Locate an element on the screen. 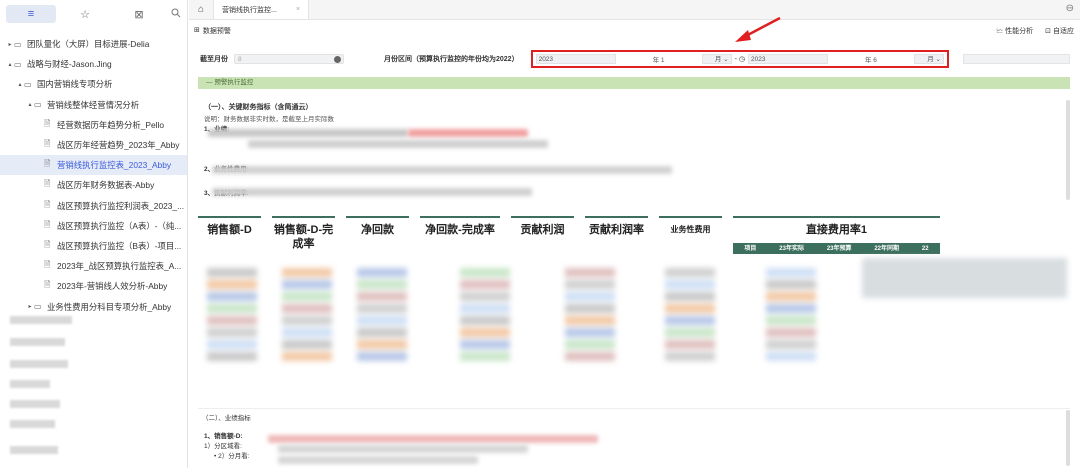 Image resolution: width=1080 pixels, height=468 pixels. fit-icon: ⊡ is located at coordinates (1048, 31).